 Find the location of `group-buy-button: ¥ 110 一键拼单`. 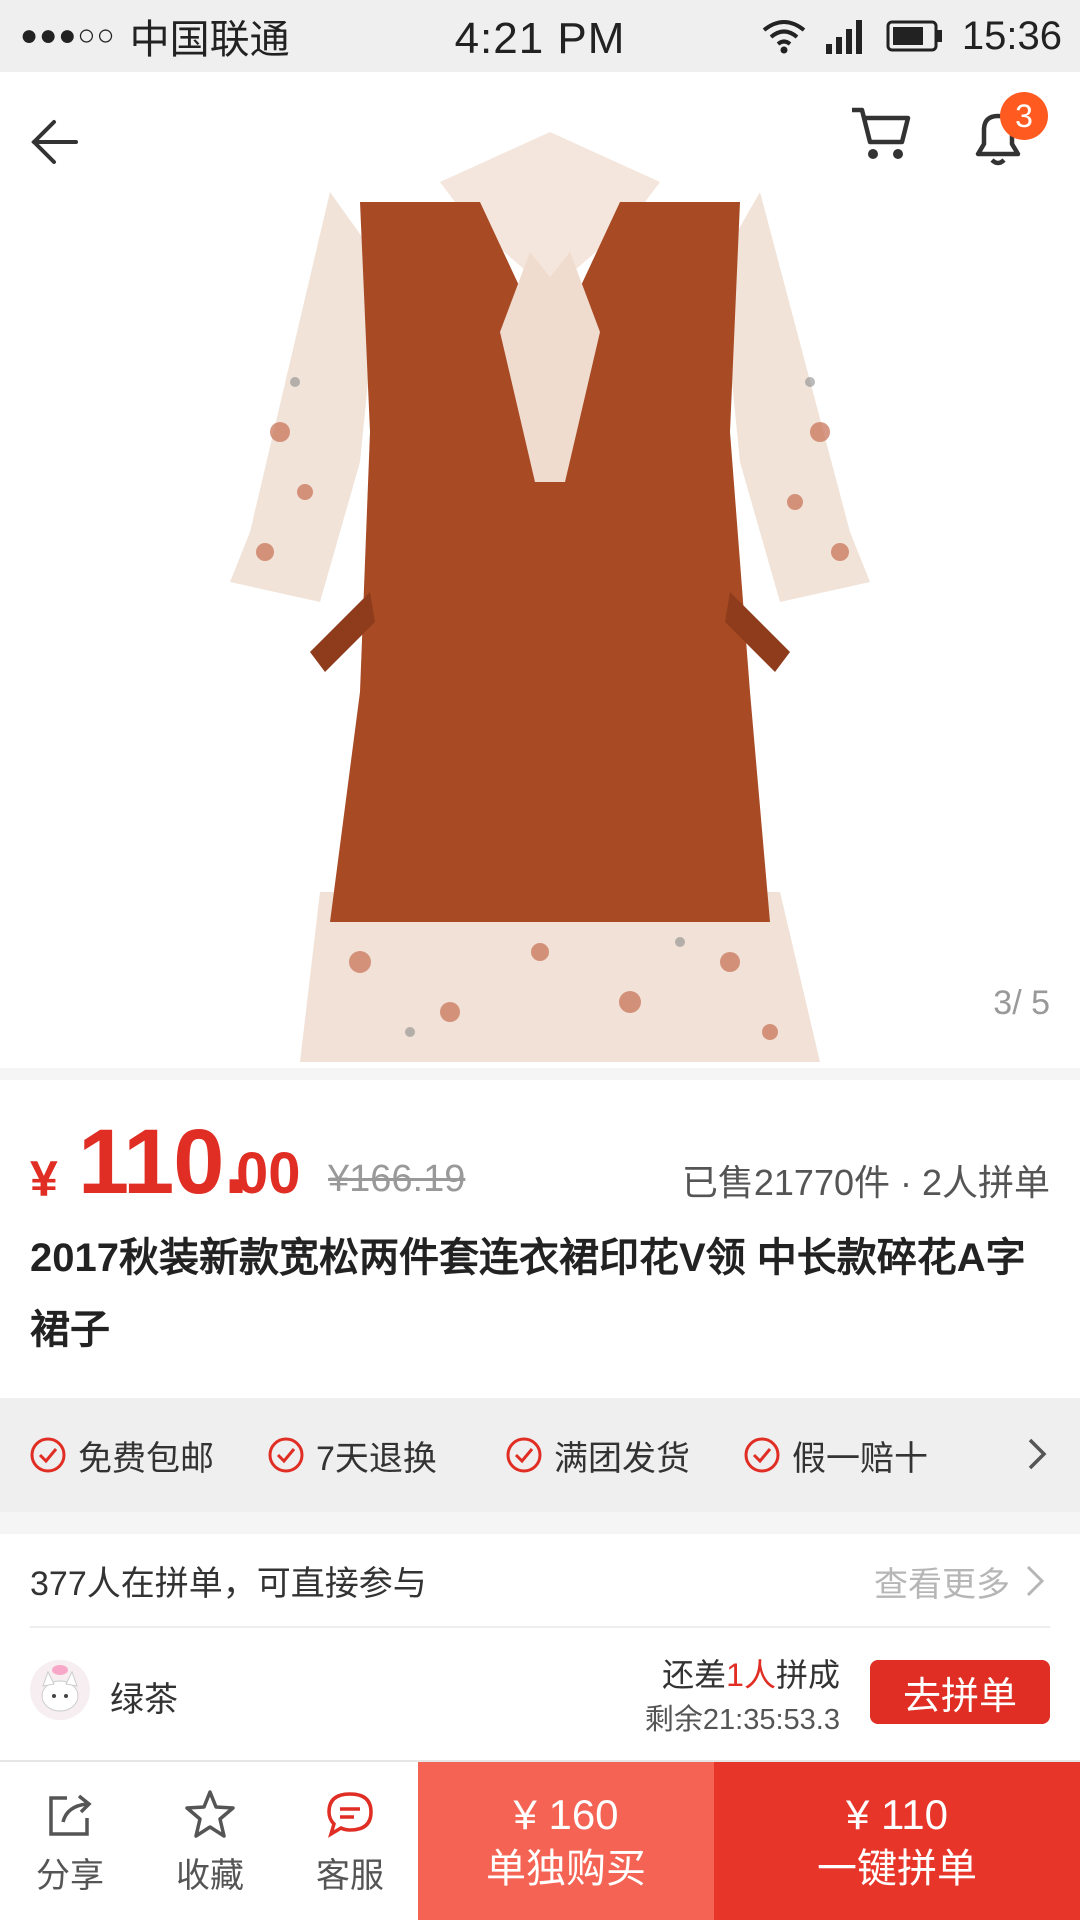

group-buy-button: ¥ 110 一键拼单 is located at coordinates (897, 1841).